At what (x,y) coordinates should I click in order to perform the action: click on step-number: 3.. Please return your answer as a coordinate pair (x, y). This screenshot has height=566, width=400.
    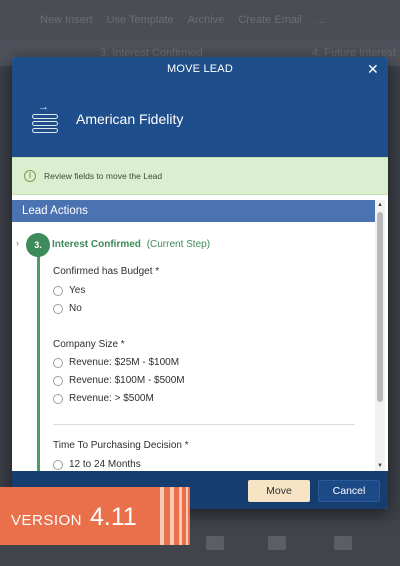
    Looking at the image, I should click on (38, 245).